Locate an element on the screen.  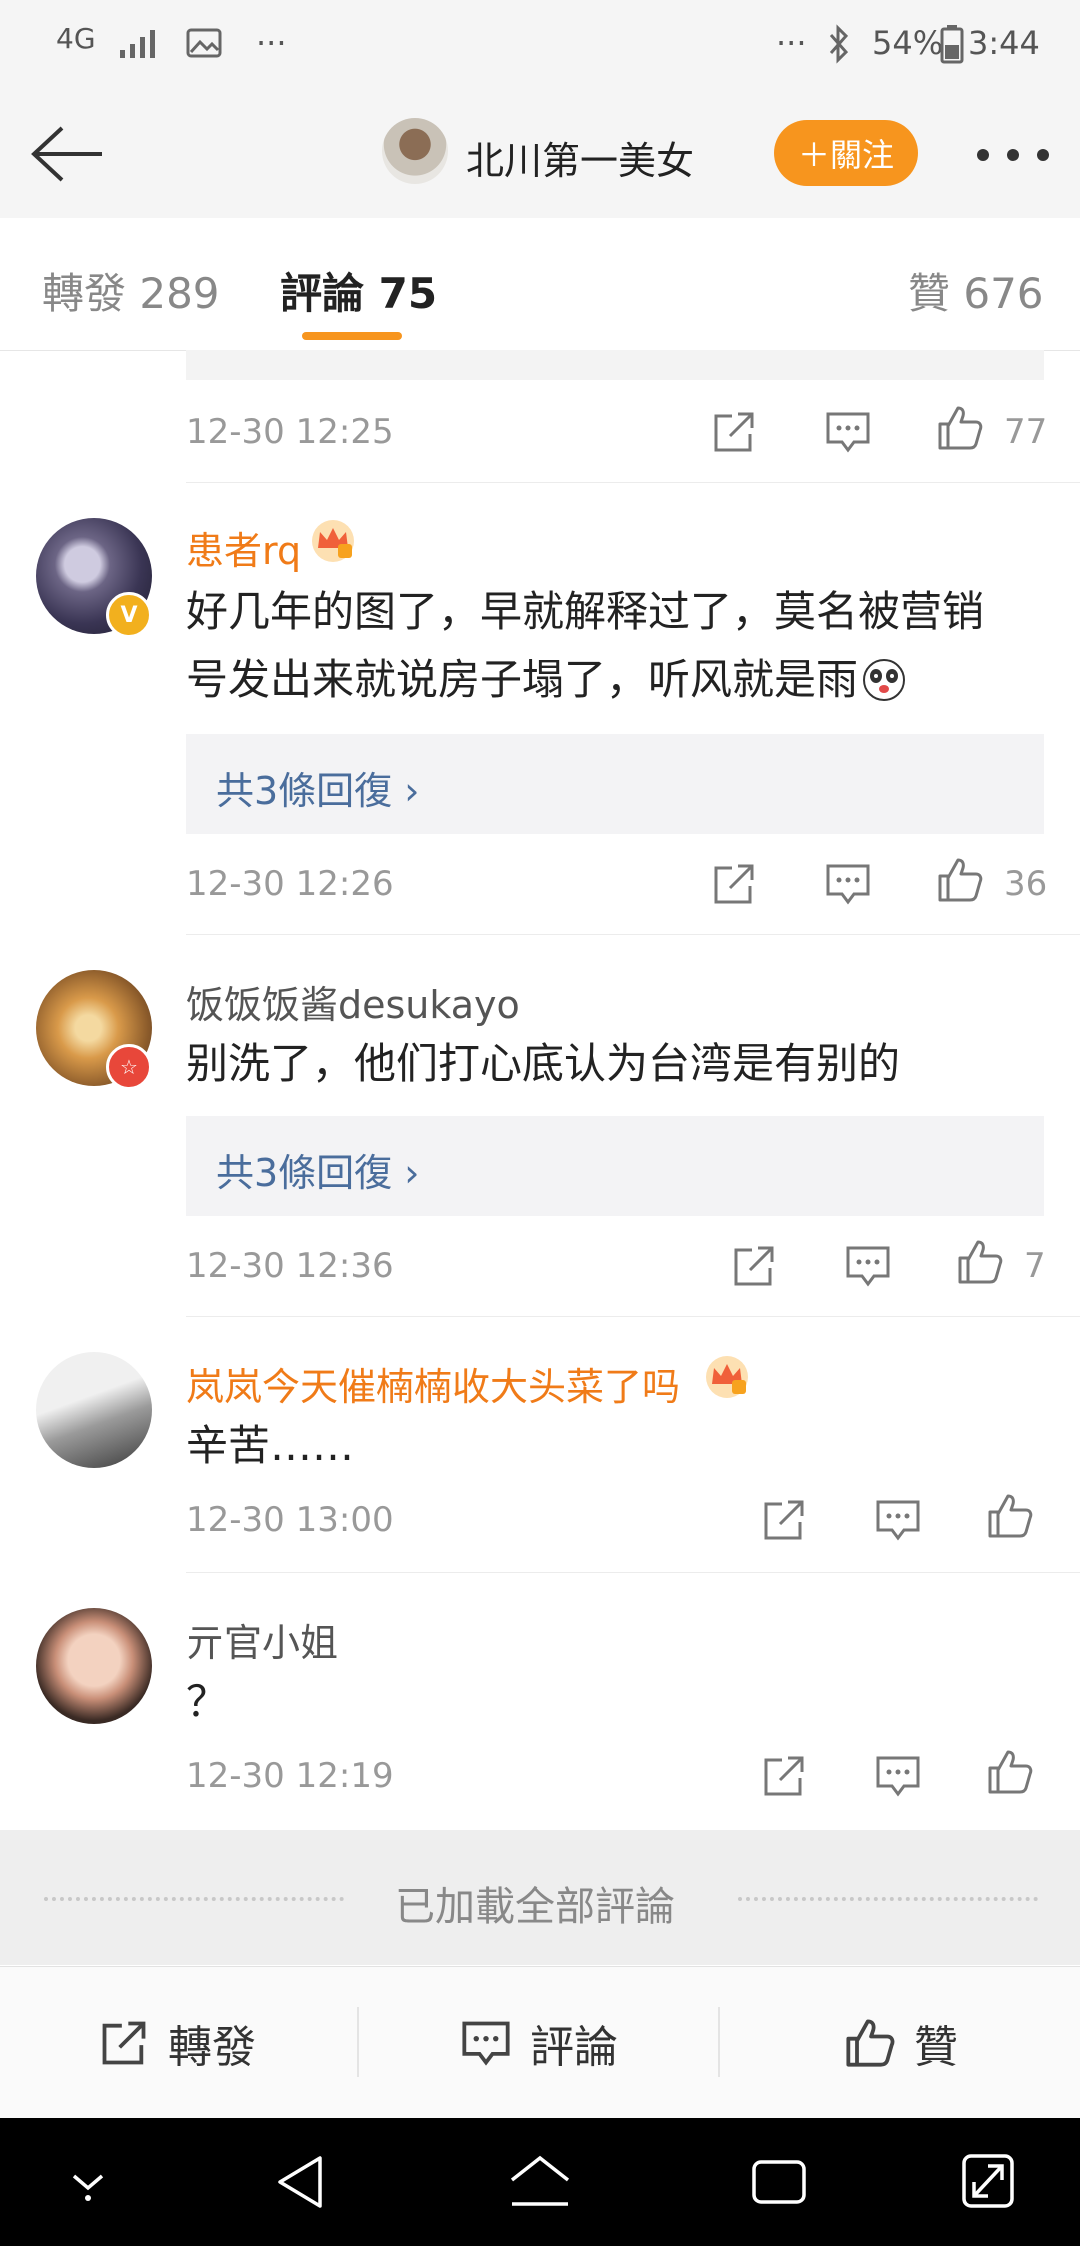
commenter-name: 岚岚今天催楠楠收大头菜了吗 is located at coordinates (433, 1383).